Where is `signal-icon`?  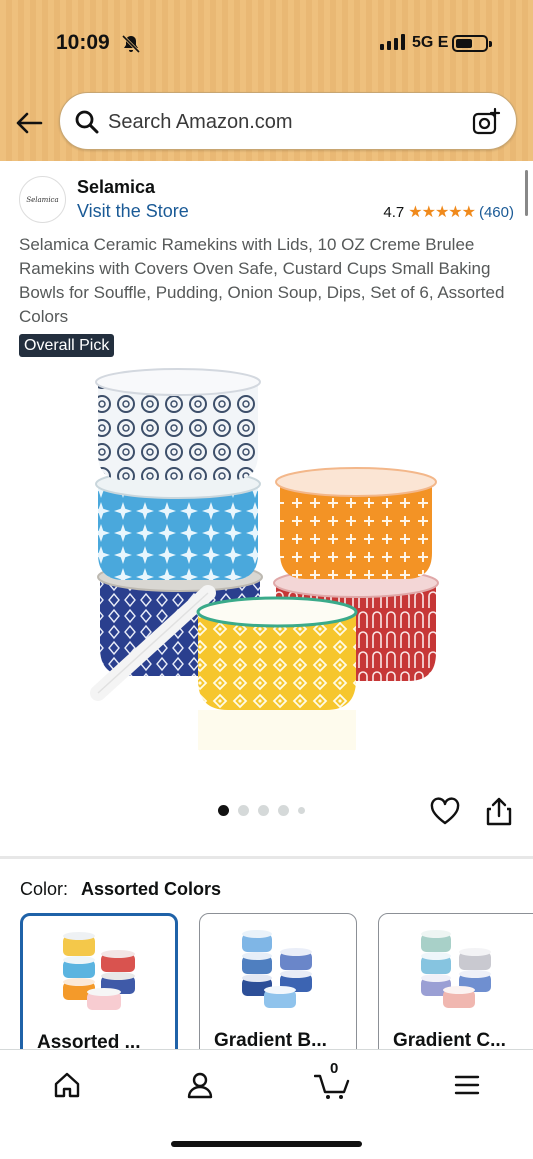 signal-icon is located at coordinates (392, 42).